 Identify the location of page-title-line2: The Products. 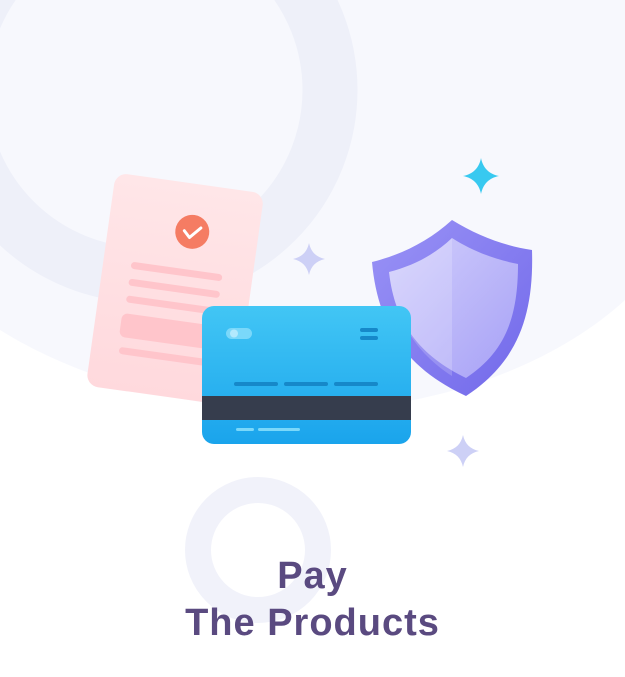
(312, 623).